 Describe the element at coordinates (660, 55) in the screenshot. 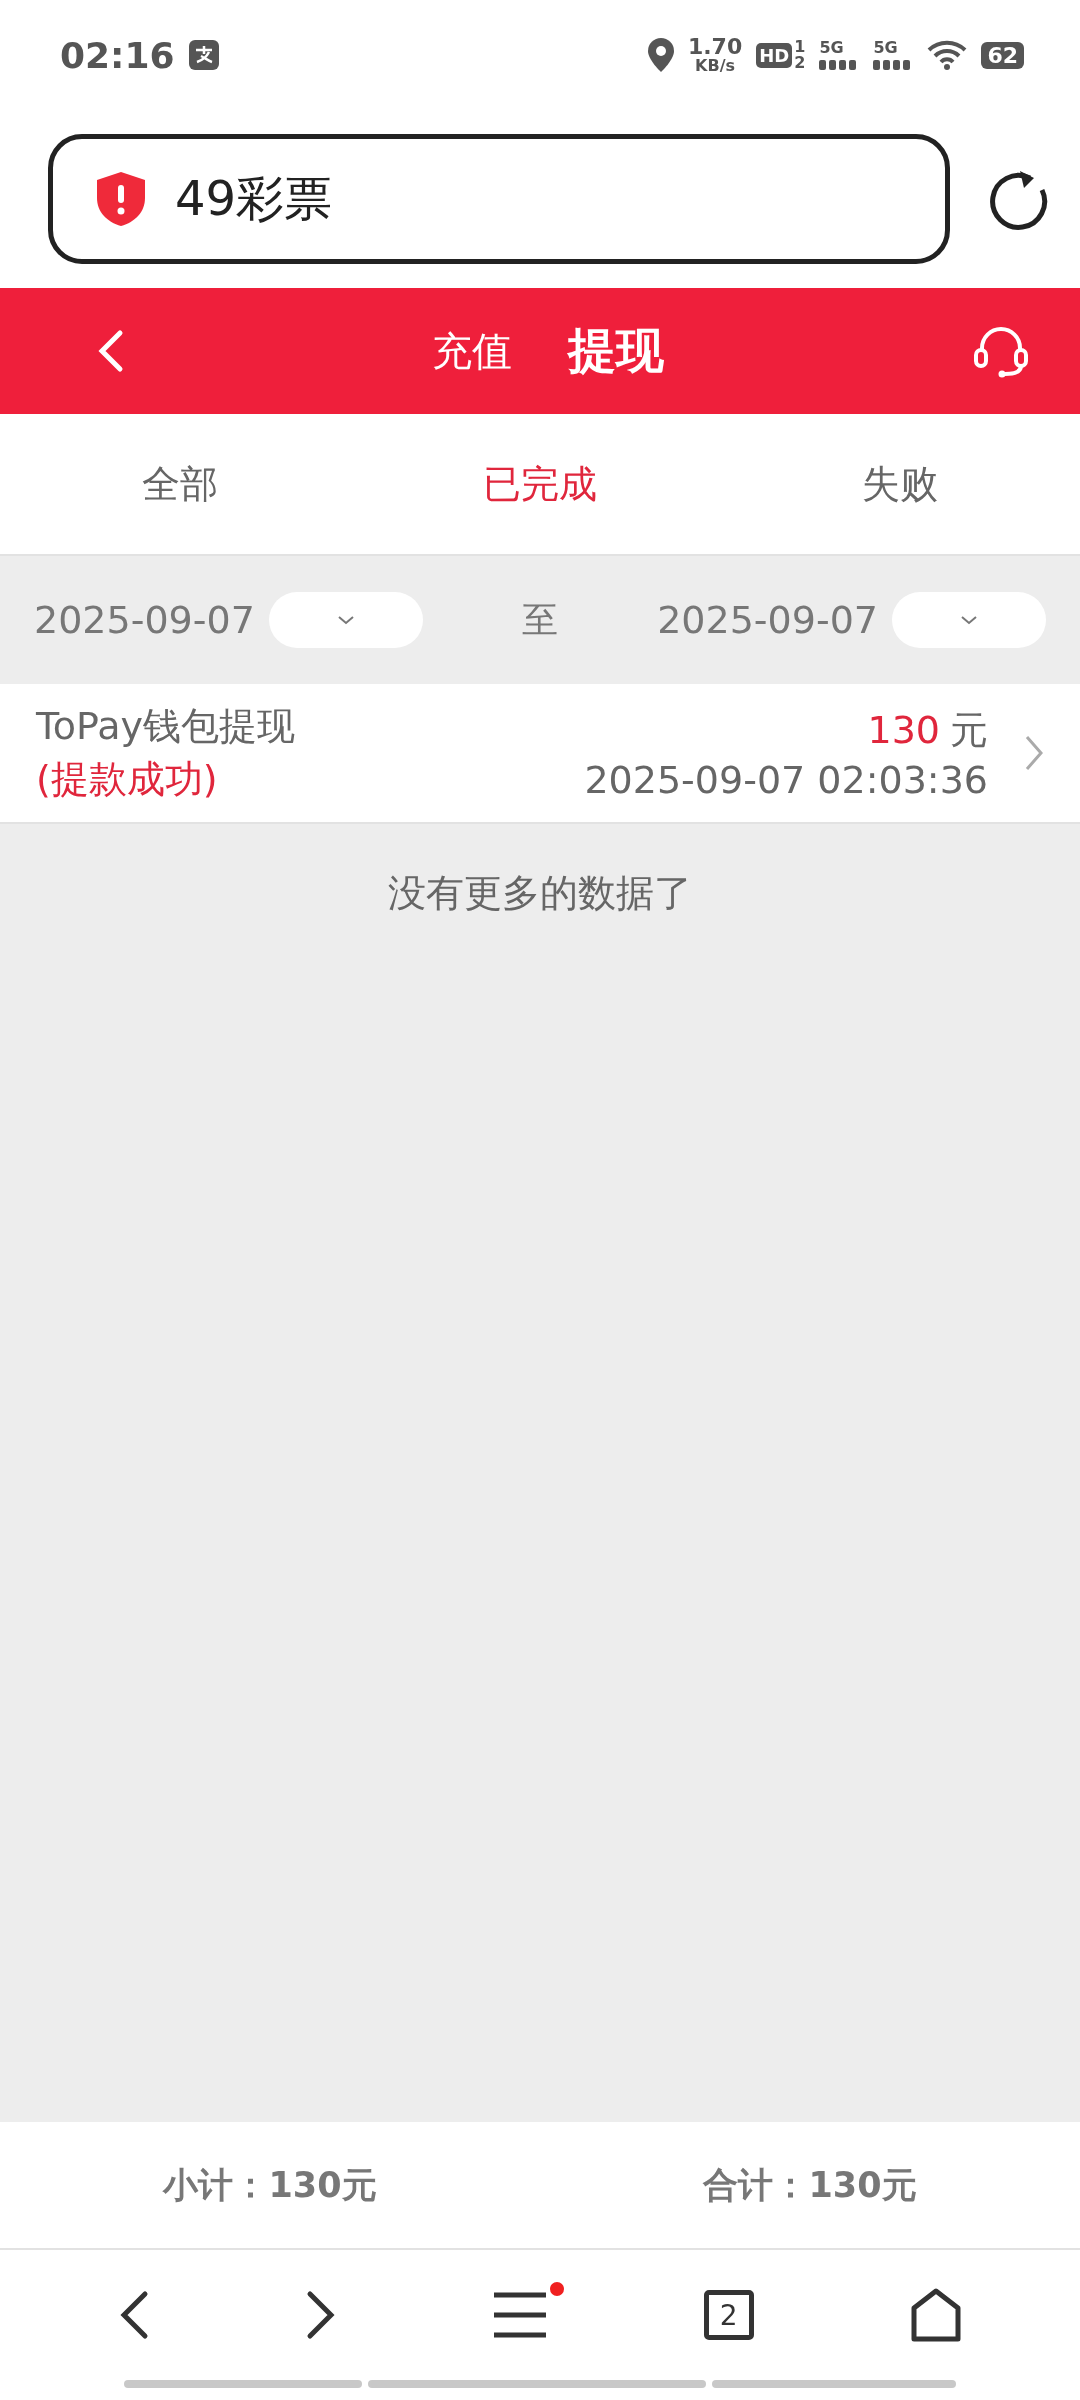

I see `location-icon` at that location.